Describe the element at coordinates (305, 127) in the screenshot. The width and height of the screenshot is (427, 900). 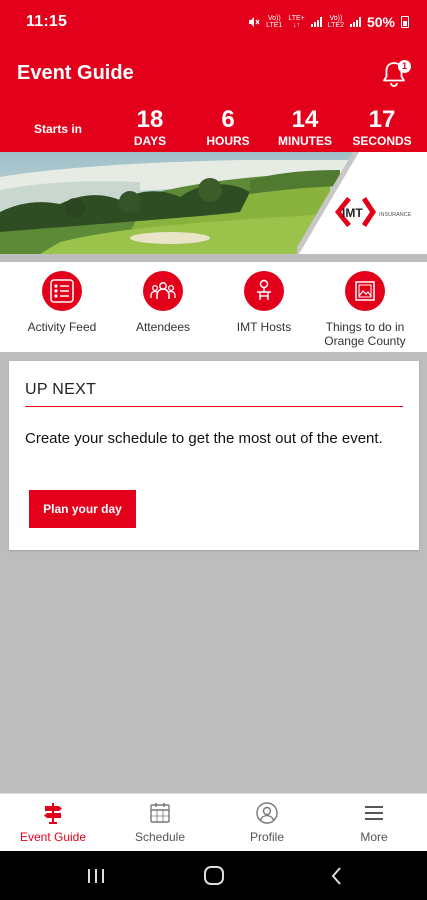
I see `countdown-minutes: 14 MINUTES` at that location.